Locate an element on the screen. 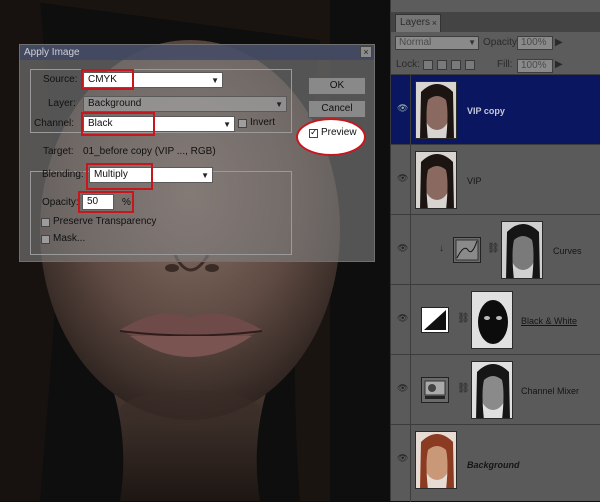 This screenshot has height=502, width=600. mixer-icon is located at coordinates (435, 389).